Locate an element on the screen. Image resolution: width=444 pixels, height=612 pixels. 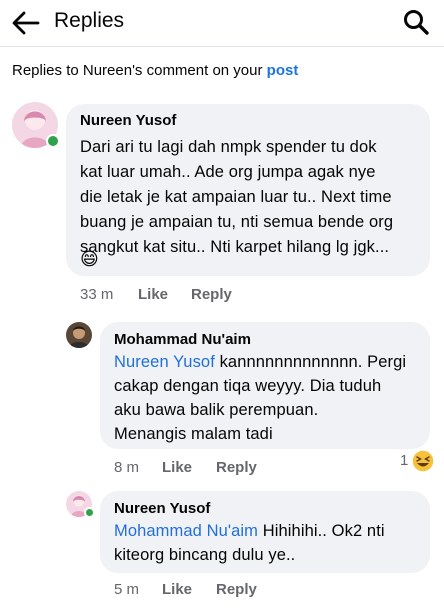
reaction-count: 1 is located at coordinates (404, 460).